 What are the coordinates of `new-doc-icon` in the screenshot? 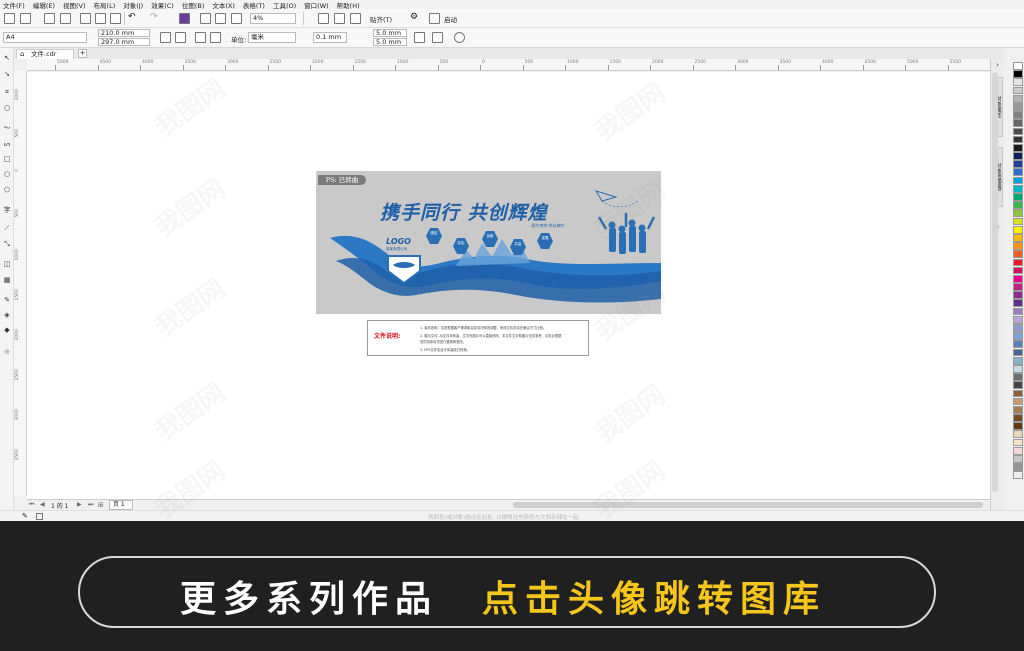 It's located at (9, 18).